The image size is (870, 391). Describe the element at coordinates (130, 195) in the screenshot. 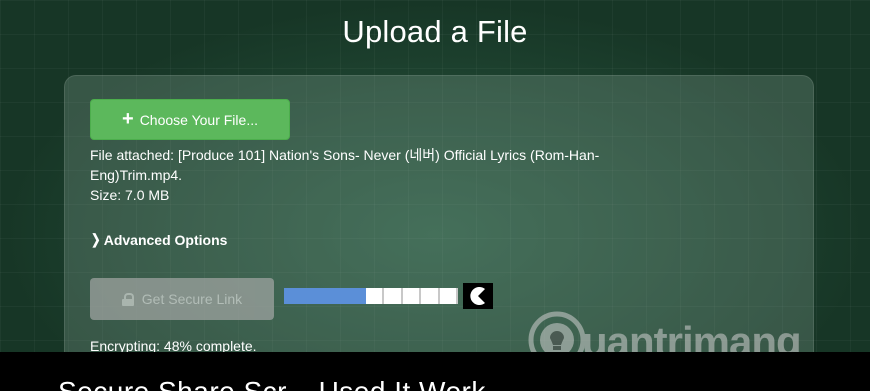

I see `file-size-text: Size: 7.0 MB` at that location.